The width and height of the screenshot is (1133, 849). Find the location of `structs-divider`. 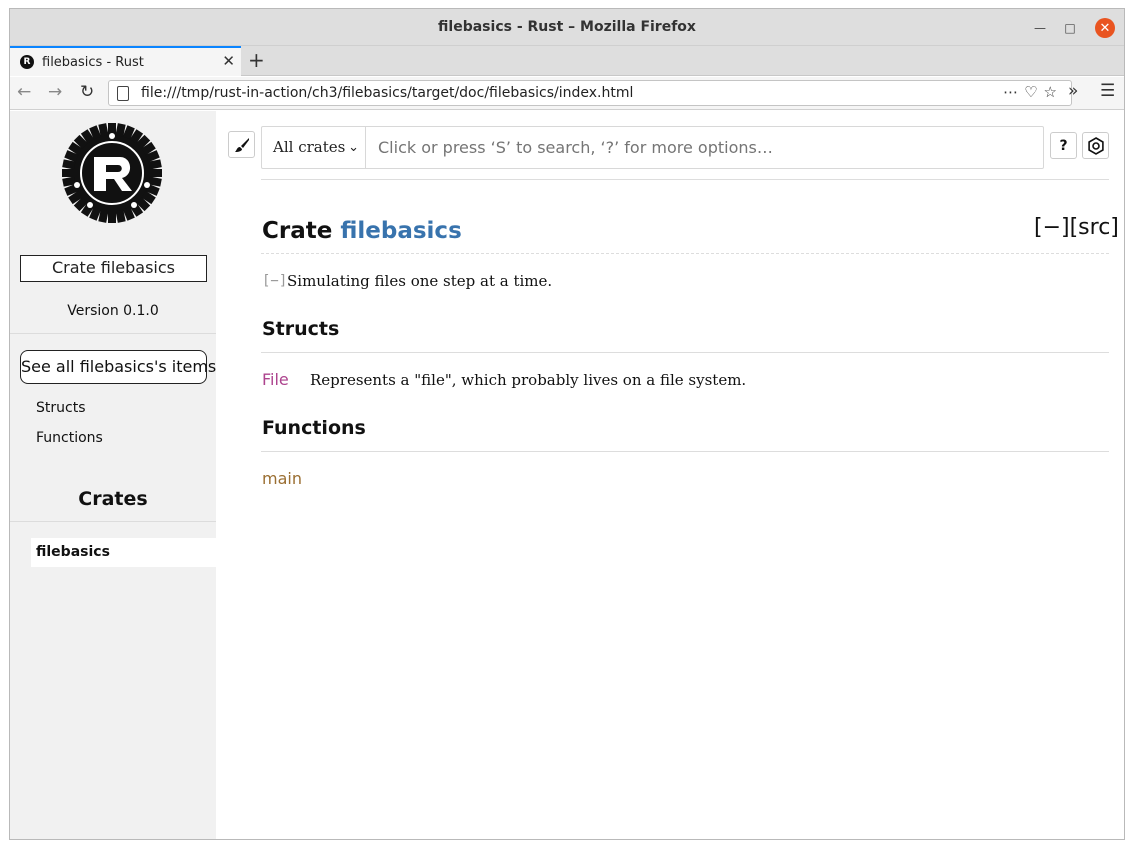

structs-divider is located at coordinates (685, 352).